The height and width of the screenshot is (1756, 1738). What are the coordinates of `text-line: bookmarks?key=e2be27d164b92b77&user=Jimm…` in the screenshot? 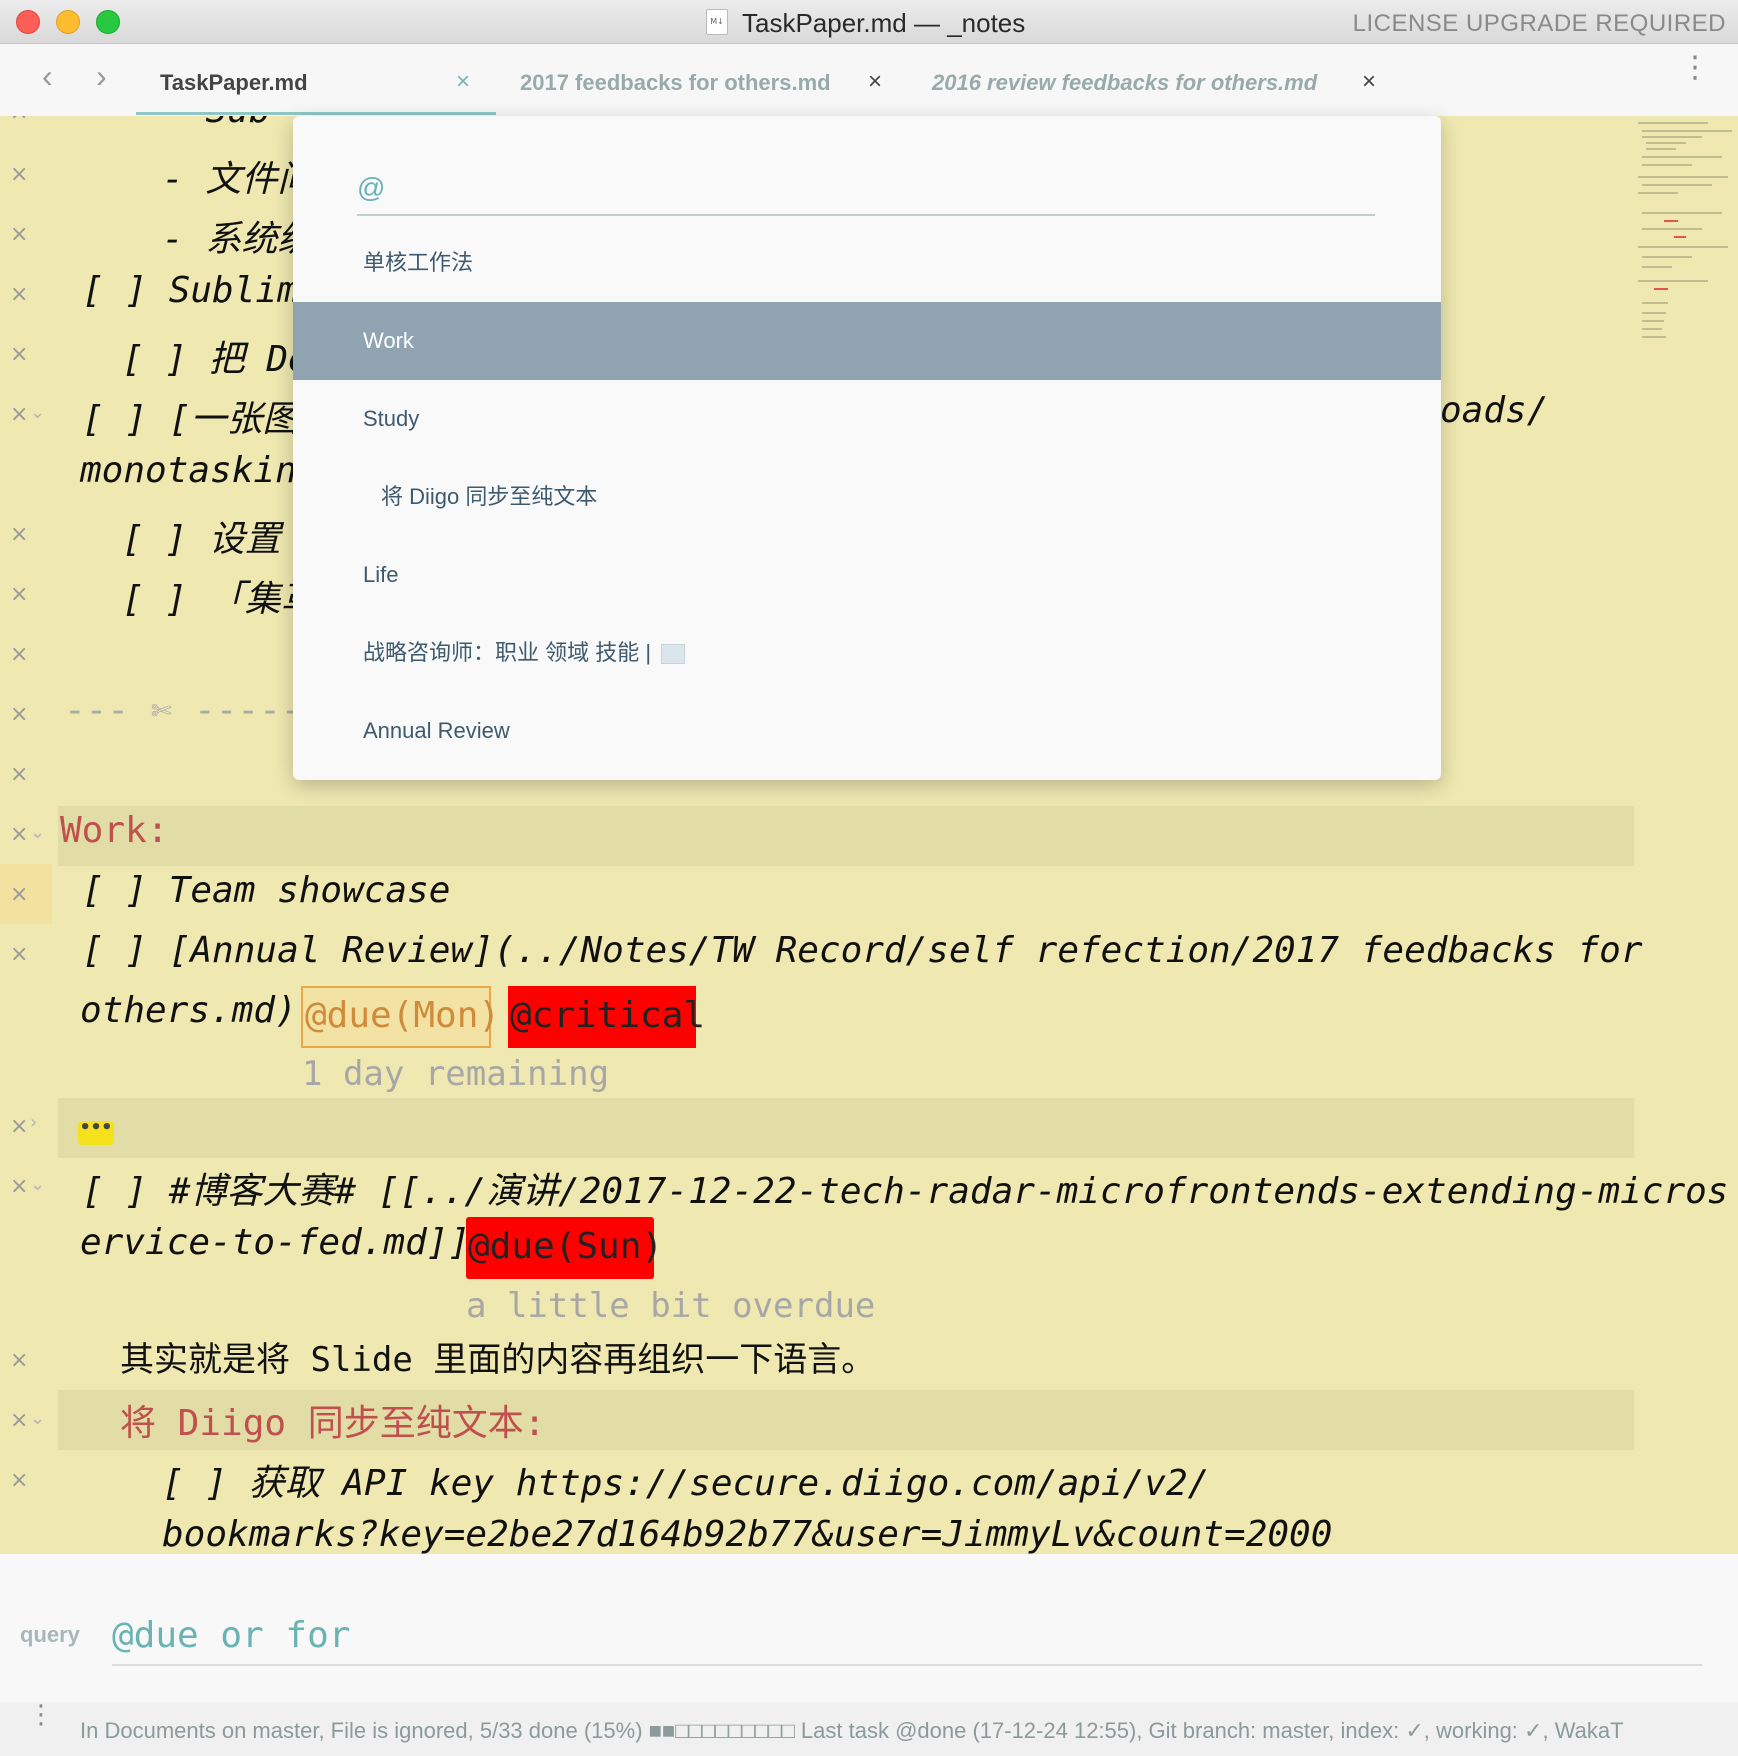 It's located at (747, 1534).